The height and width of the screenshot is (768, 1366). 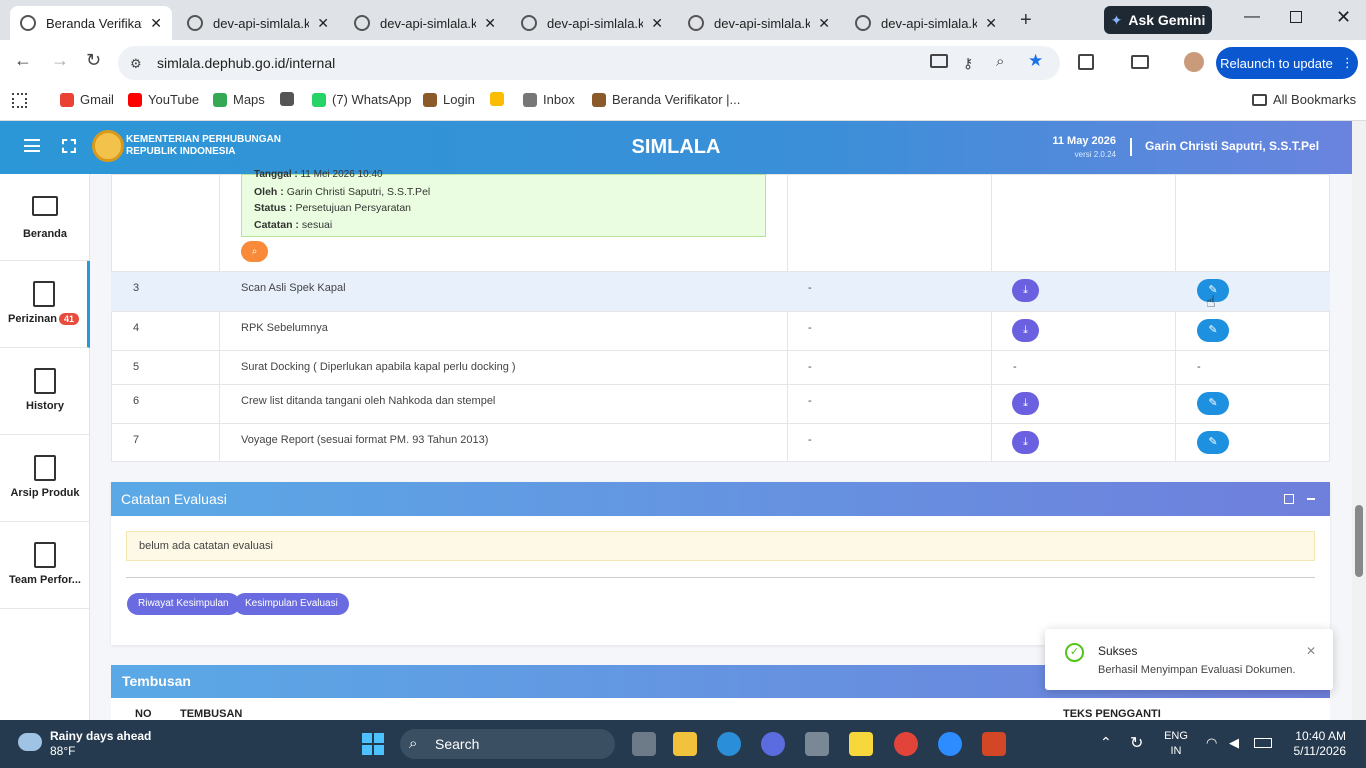 What do you see at coordinates (1232, 146) in the screenshot?
I see `user-name: Garin Christi Saputri, S.S.T.Pel` at bounding box center [1232, 146].